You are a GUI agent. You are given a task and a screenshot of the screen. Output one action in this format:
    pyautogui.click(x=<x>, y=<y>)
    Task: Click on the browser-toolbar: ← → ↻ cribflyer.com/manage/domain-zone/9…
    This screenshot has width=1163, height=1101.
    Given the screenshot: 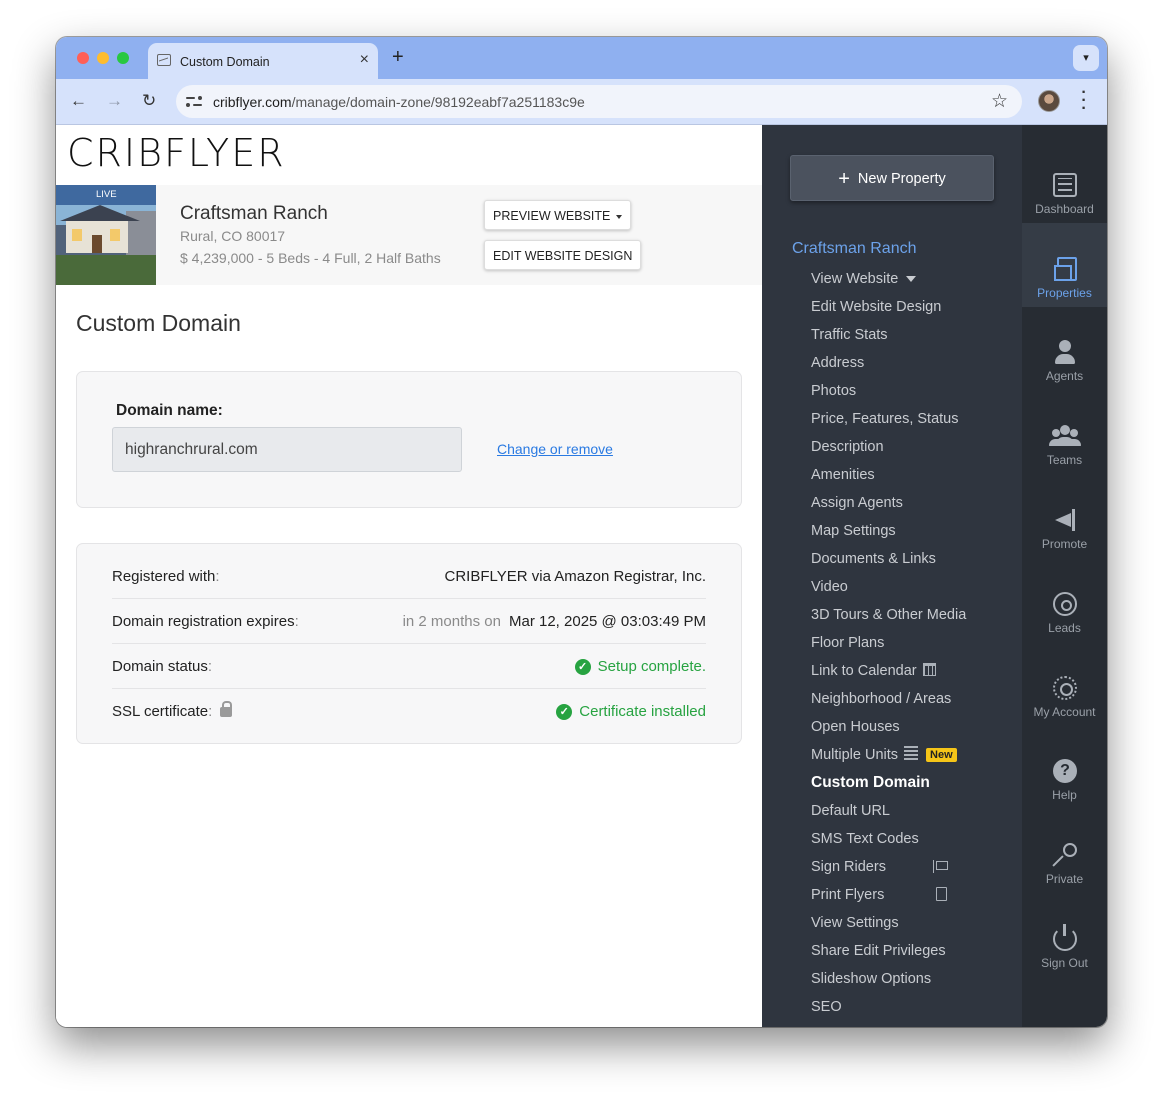 What is the action you would take?
    pyautogui.click(x=581, y=102)
    